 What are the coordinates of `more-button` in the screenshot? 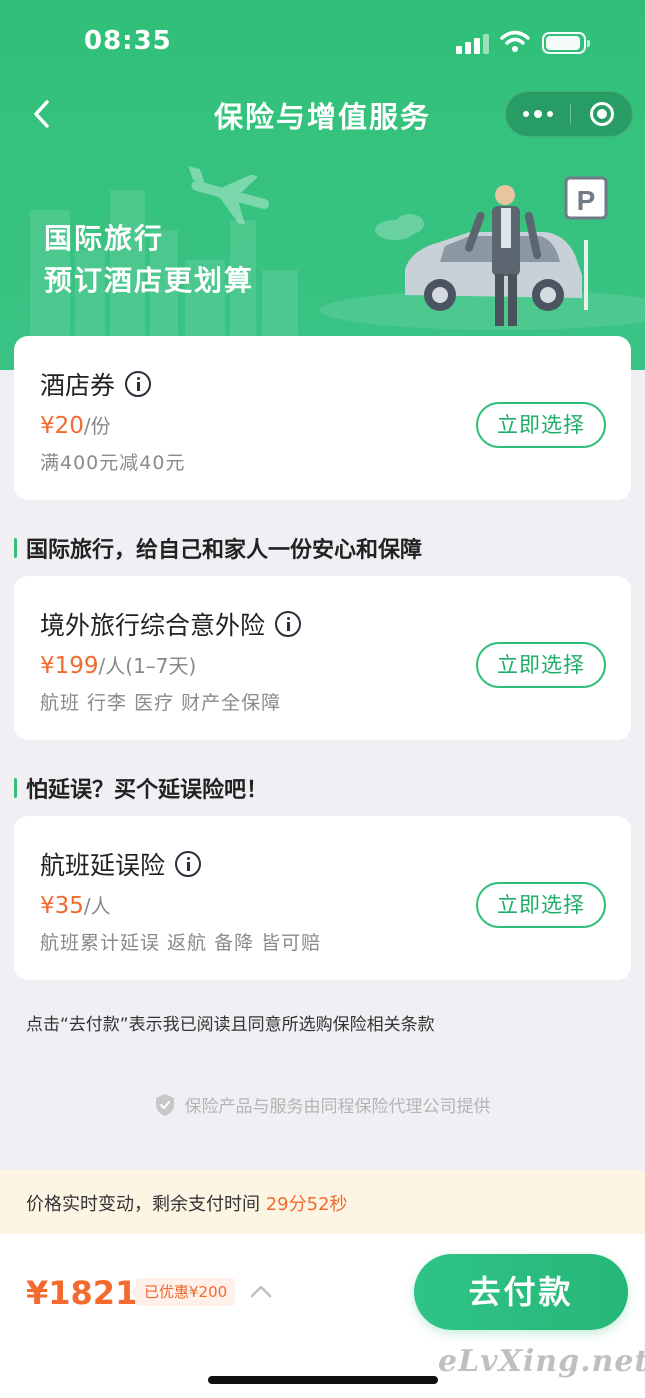 It's located at (538, 114).